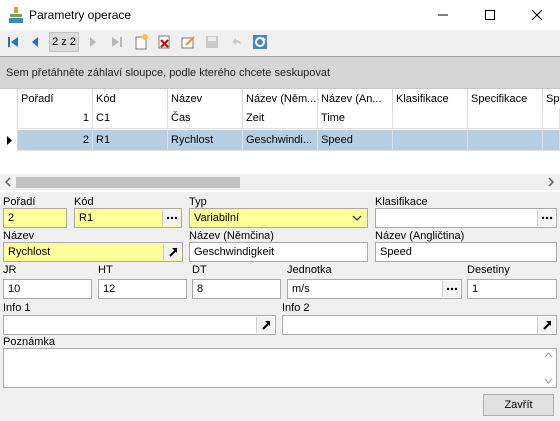  Describe the element at coordinates (518, 405) in the screenshot. I see `close-button: Zavřít` at that location.